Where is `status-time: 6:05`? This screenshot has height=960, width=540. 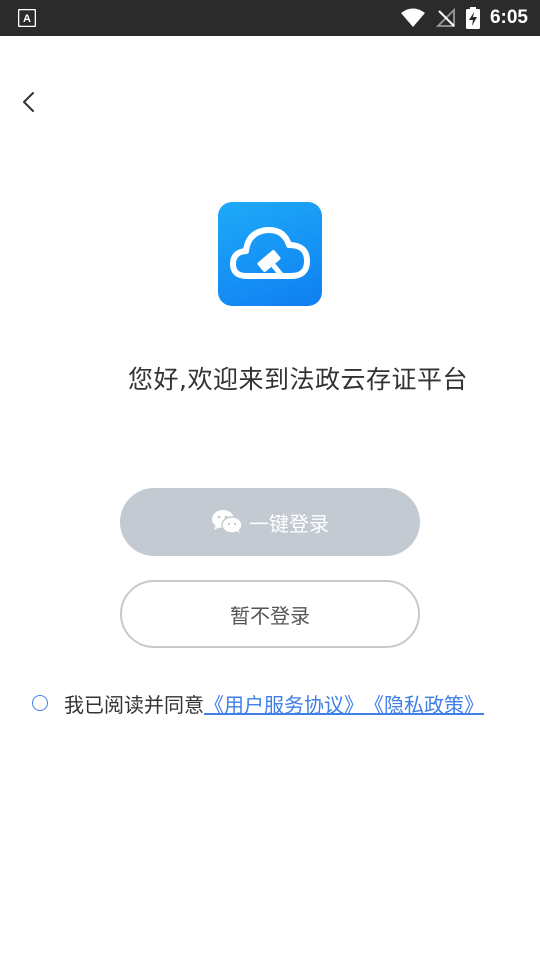
status-time: 6:05 is located at coordinates (508, 17).